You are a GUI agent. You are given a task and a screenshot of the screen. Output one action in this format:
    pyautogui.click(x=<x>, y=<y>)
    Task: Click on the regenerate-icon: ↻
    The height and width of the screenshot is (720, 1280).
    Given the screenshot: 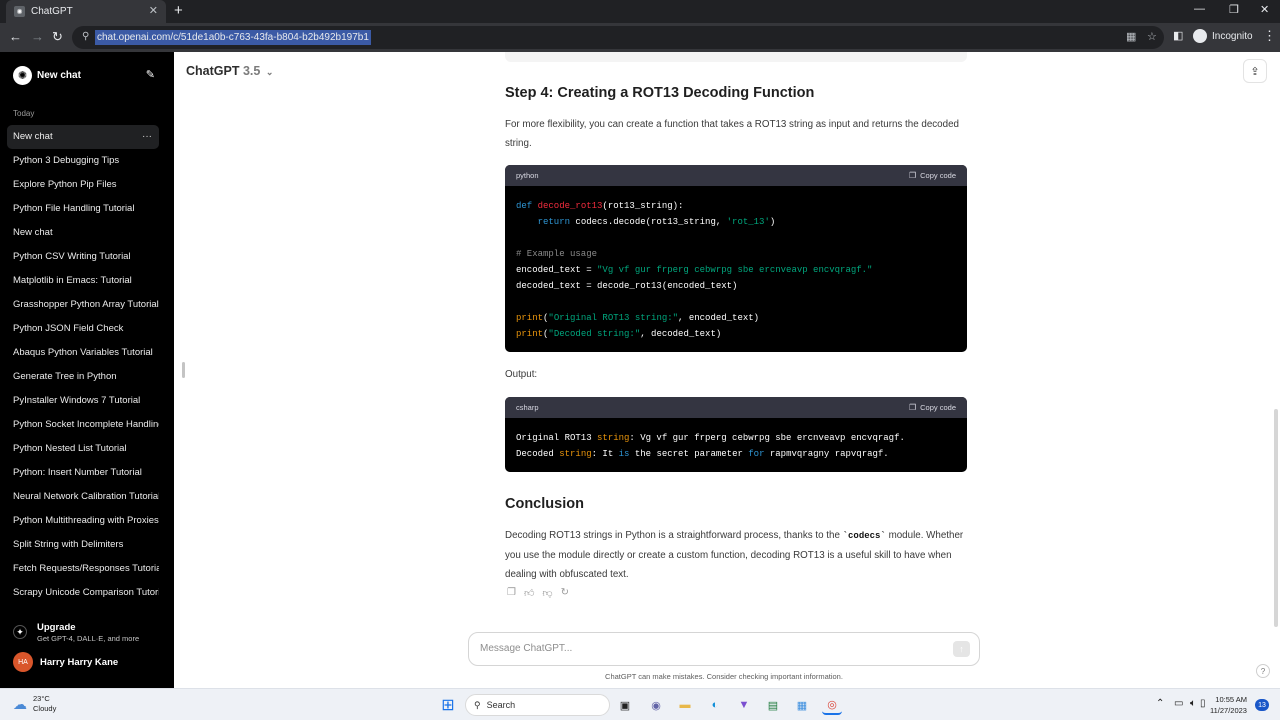 What is the action you would take?
    pyautogui.click(x=565, y=593)
    